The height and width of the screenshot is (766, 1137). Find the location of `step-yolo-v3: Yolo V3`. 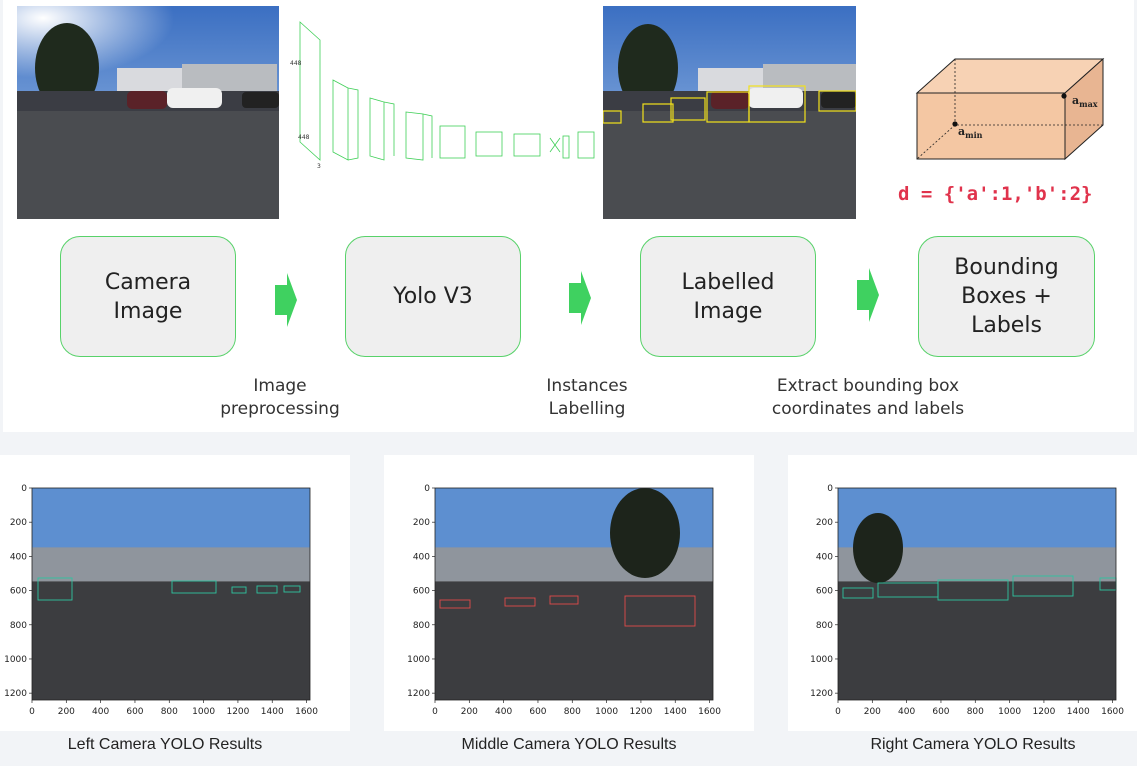

step-yolo-v3: Yolo V3 is located at coordinates (433, 296).